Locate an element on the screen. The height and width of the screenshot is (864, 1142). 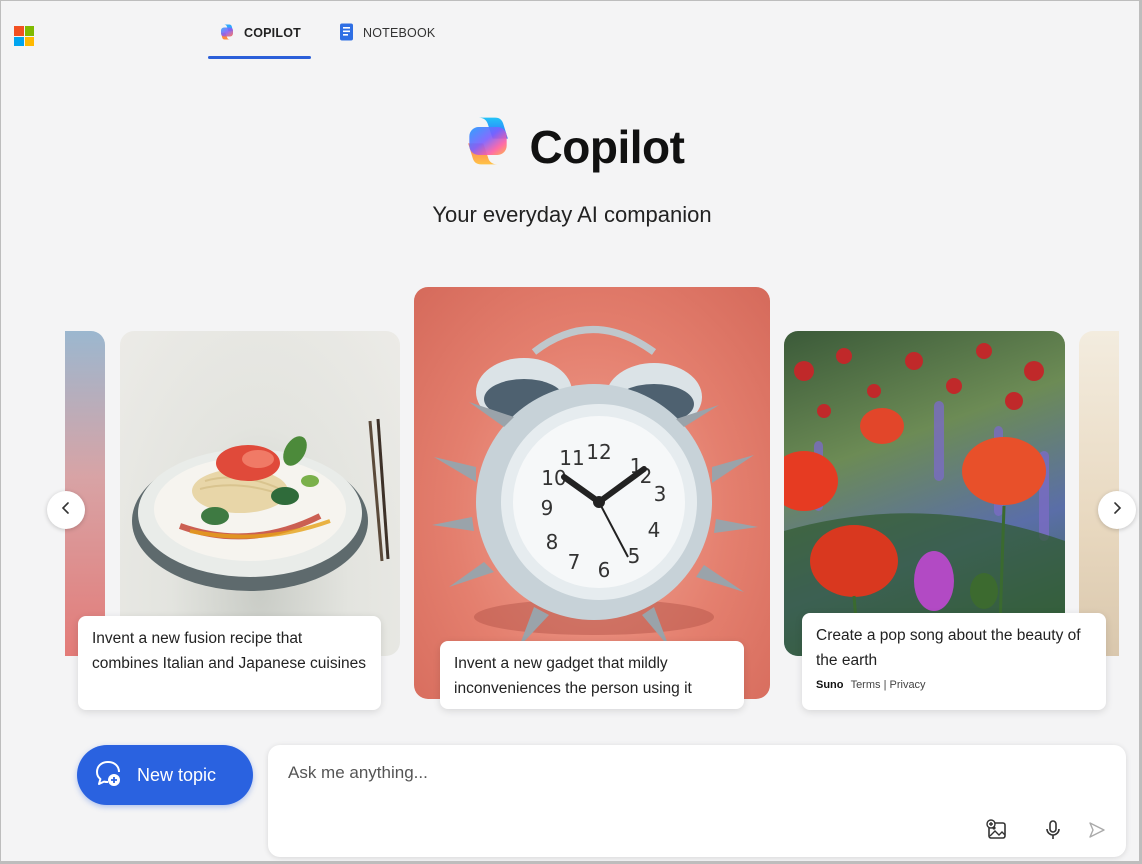
svg-text: 6 is located at coordinates (604, 570).